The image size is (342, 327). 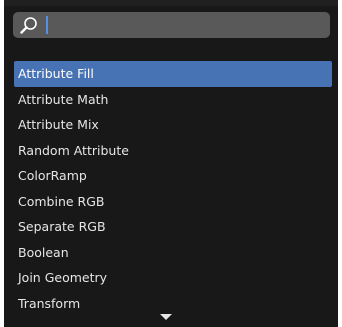 What do you see at coordinates (28, 25) in the screenshot?
I see `search-icon` at bounding box center [28, 25].